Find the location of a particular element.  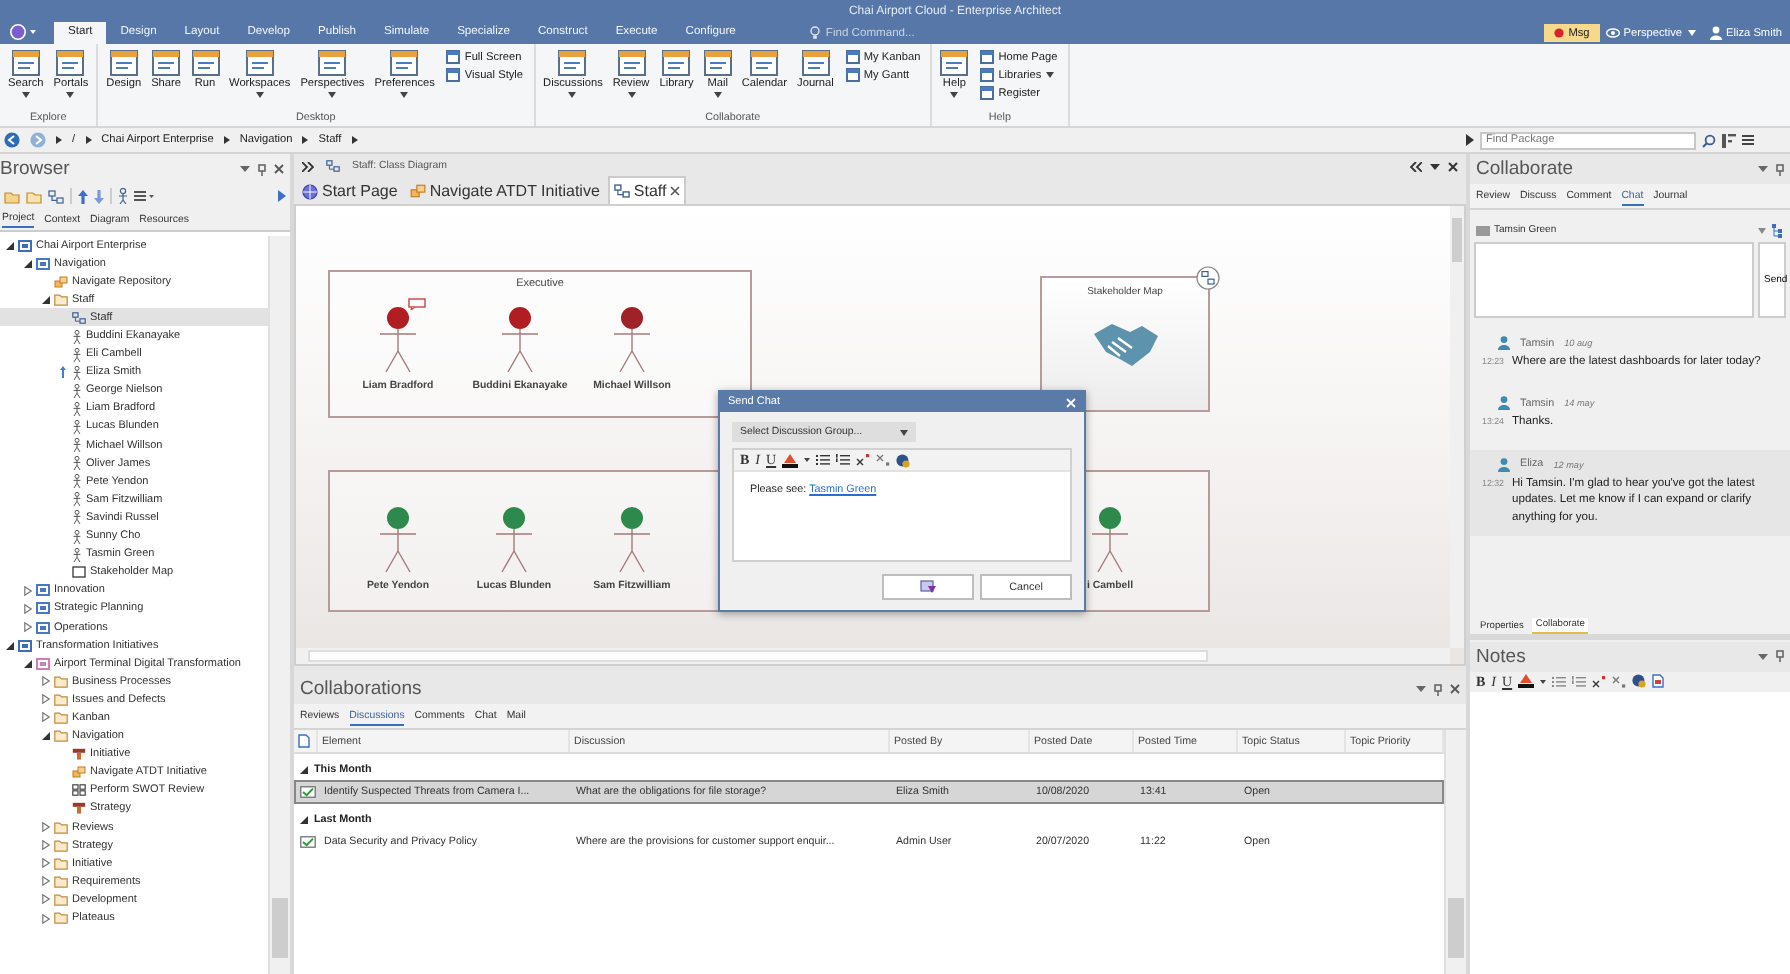

chevron-icon is located at coordinates (226, 140).